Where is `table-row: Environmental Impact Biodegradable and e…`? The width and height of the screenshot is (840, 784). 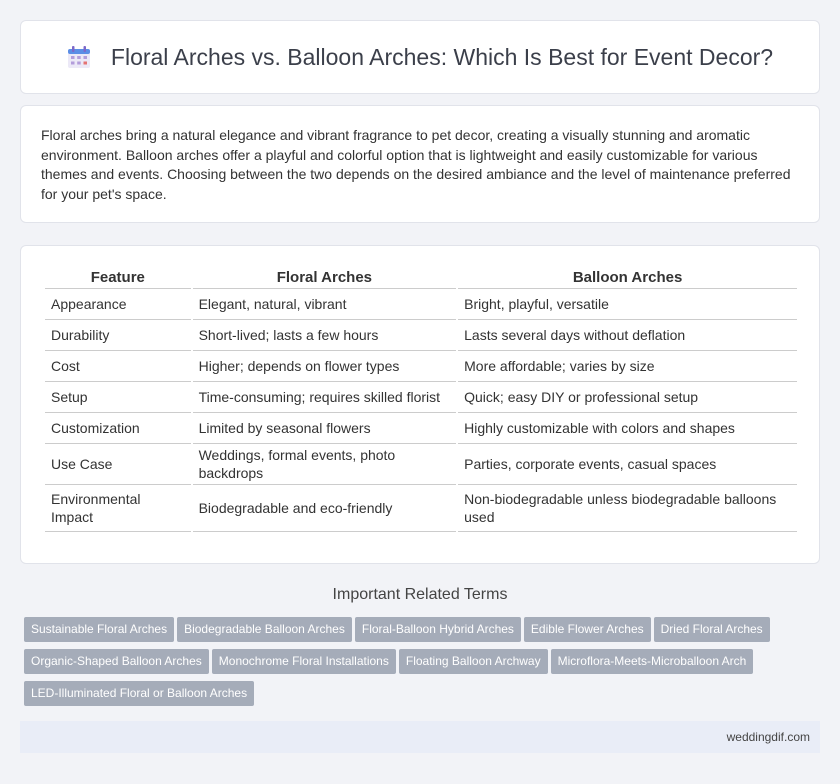 table-row: Environmental Impact Biodegradable and e… is located at coordinates (421, 508).